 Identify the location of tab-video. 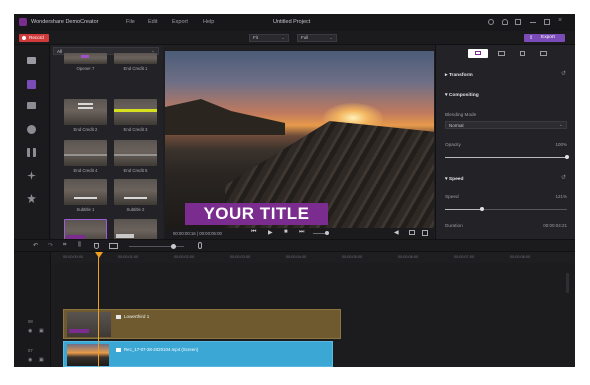
(478, 53).